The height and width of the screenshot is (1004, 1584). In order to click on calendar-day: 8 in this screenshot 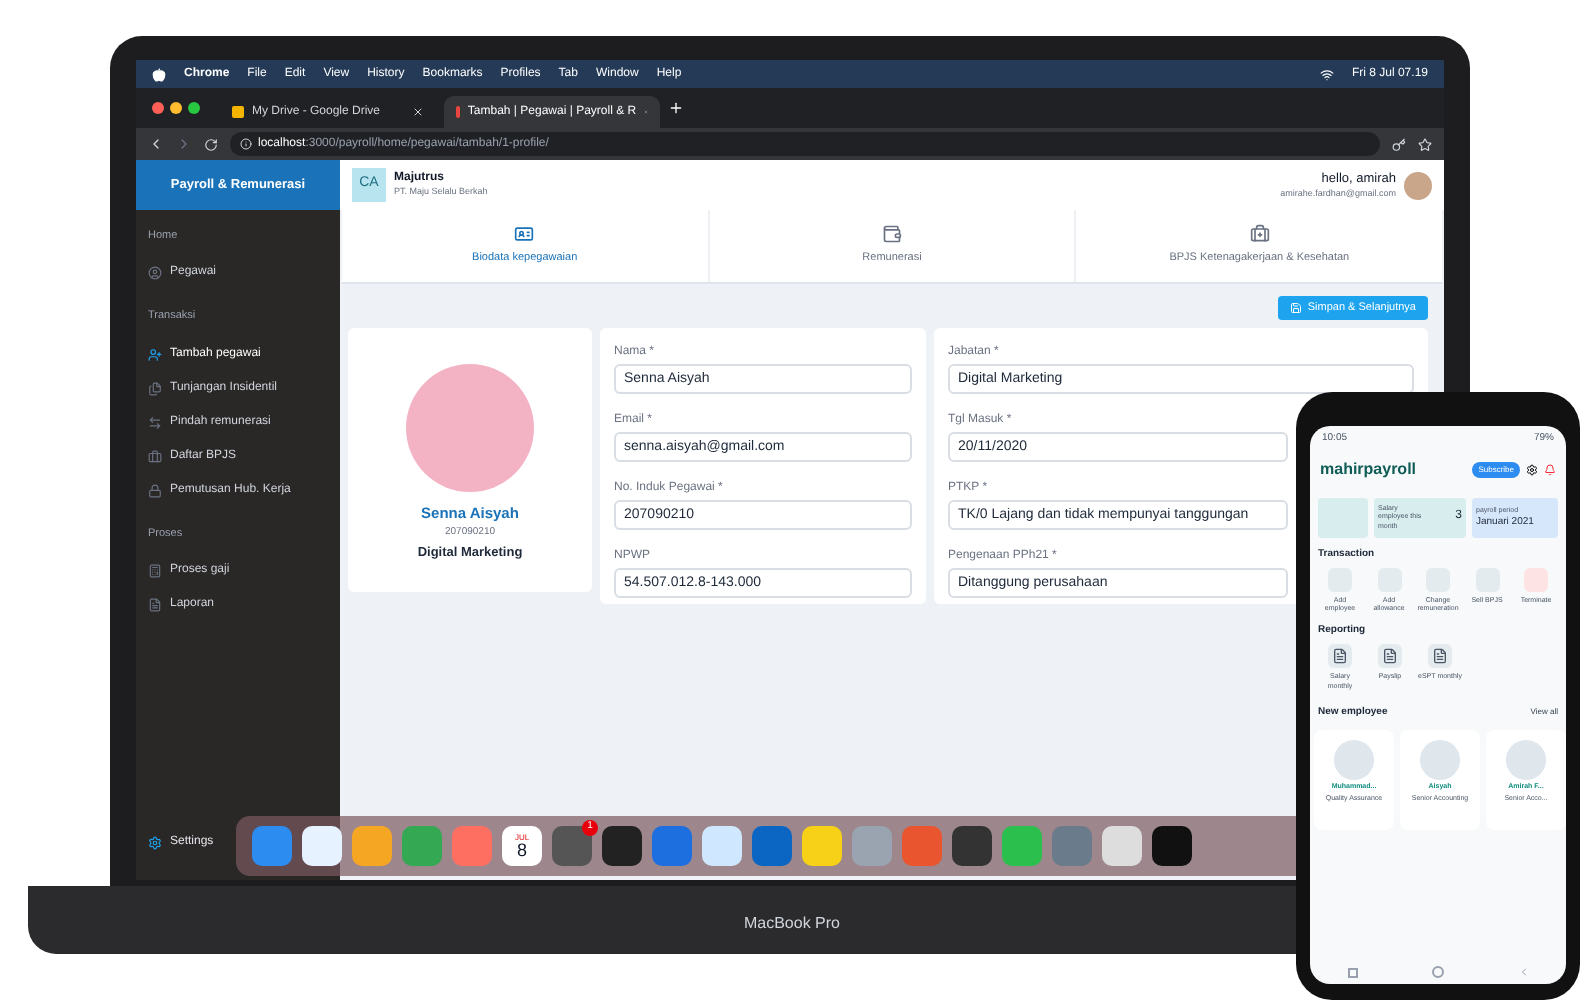, I will do `click(521, 850)`.